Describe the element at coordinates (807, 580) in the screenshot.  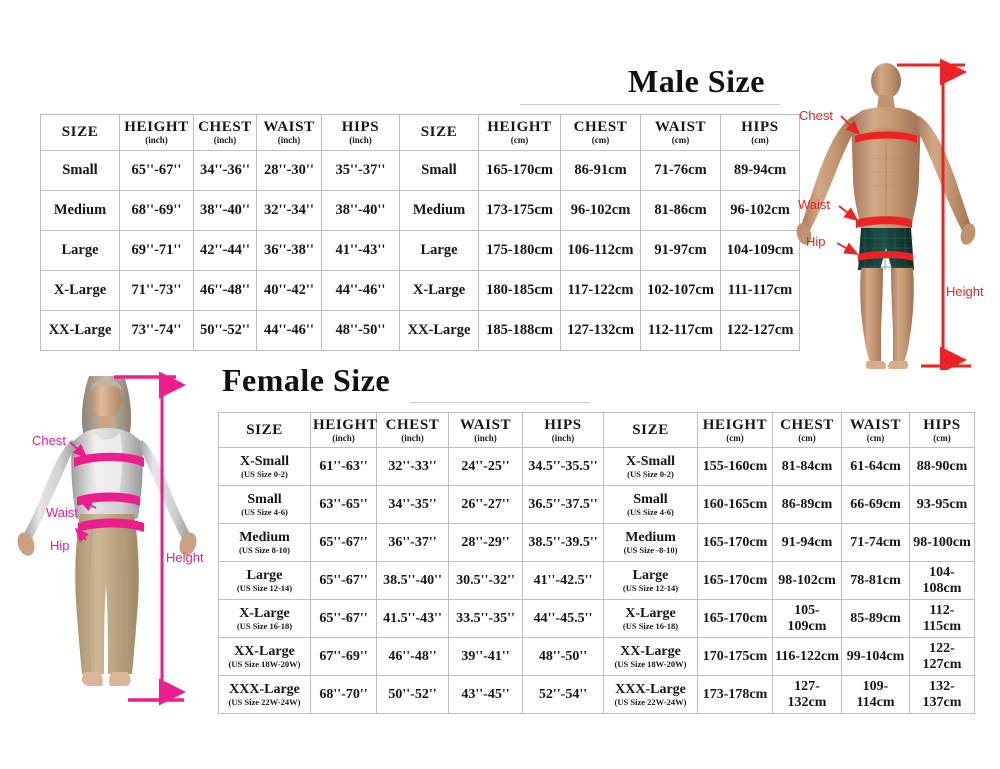
I see `female-cell-chest-cm: 98-102cm` at that location.